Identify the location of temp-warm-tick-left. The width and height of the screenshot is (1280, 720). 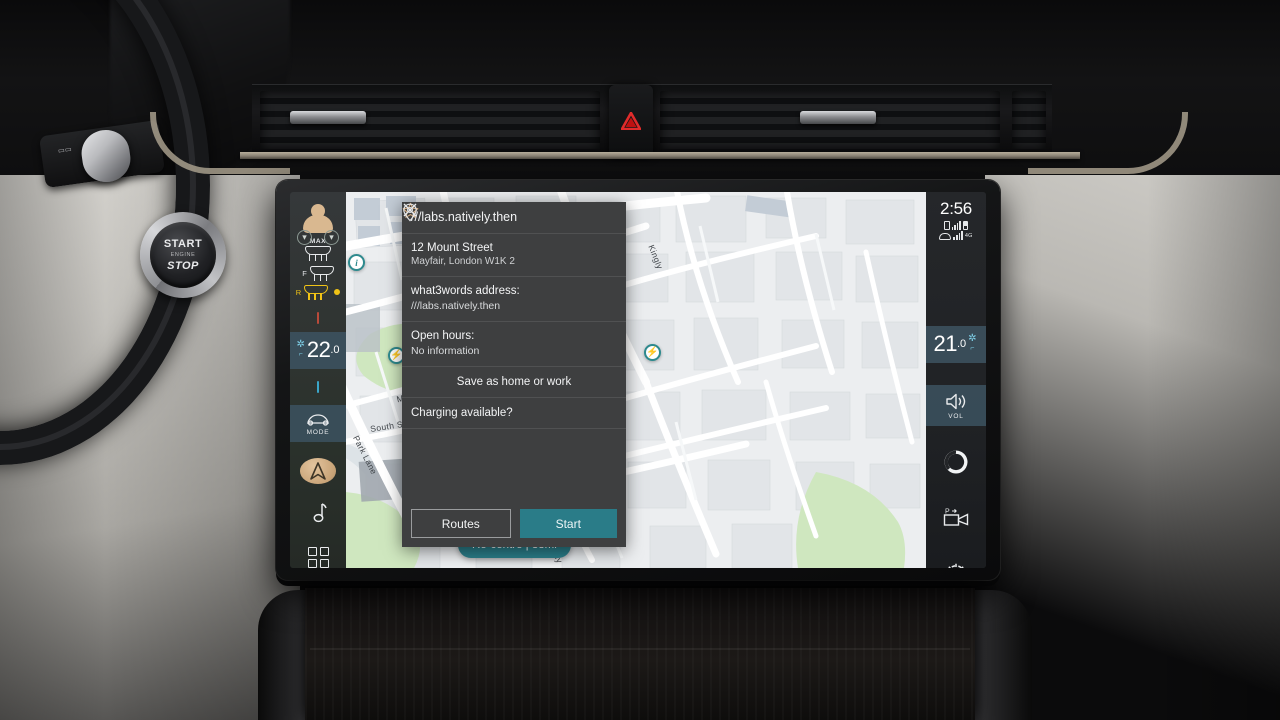
(318, 318).